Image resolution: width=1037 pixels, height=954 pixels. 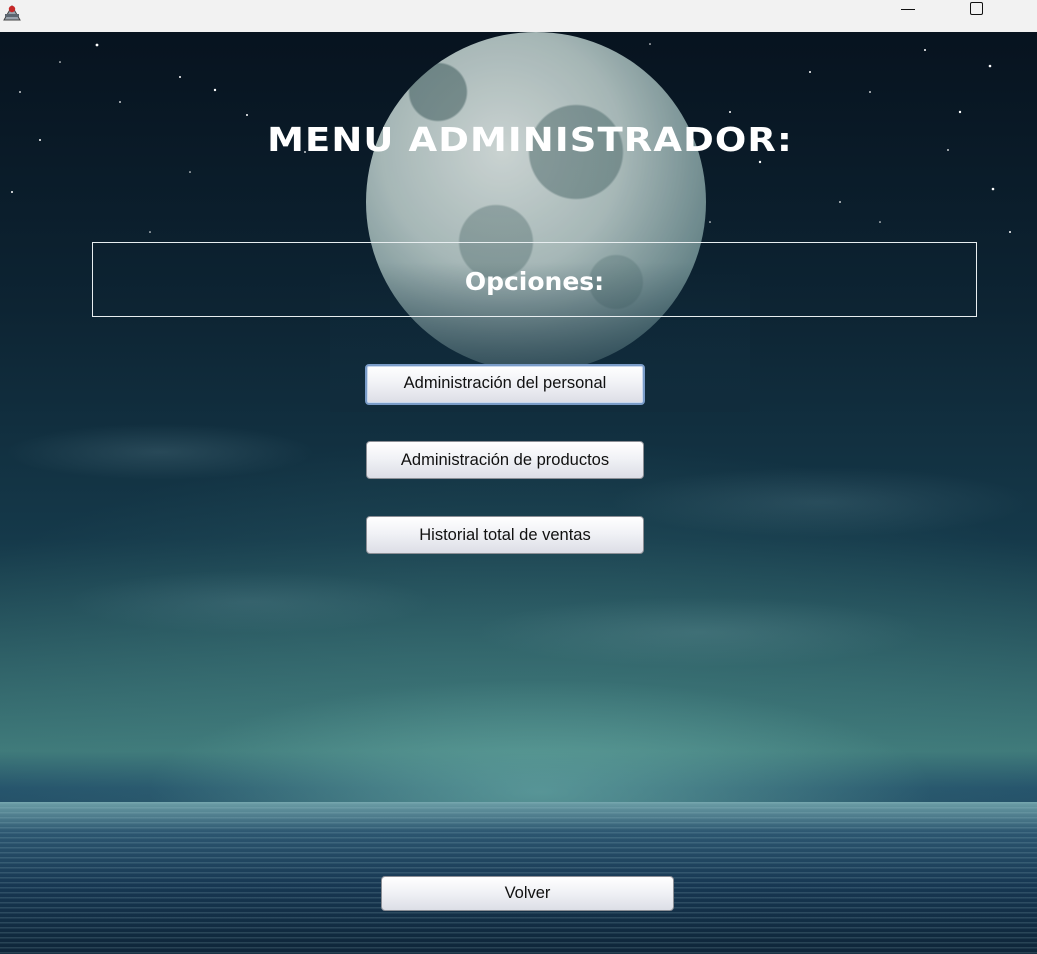 I want to click on back-button: Volver, so click(x=527, y=893).